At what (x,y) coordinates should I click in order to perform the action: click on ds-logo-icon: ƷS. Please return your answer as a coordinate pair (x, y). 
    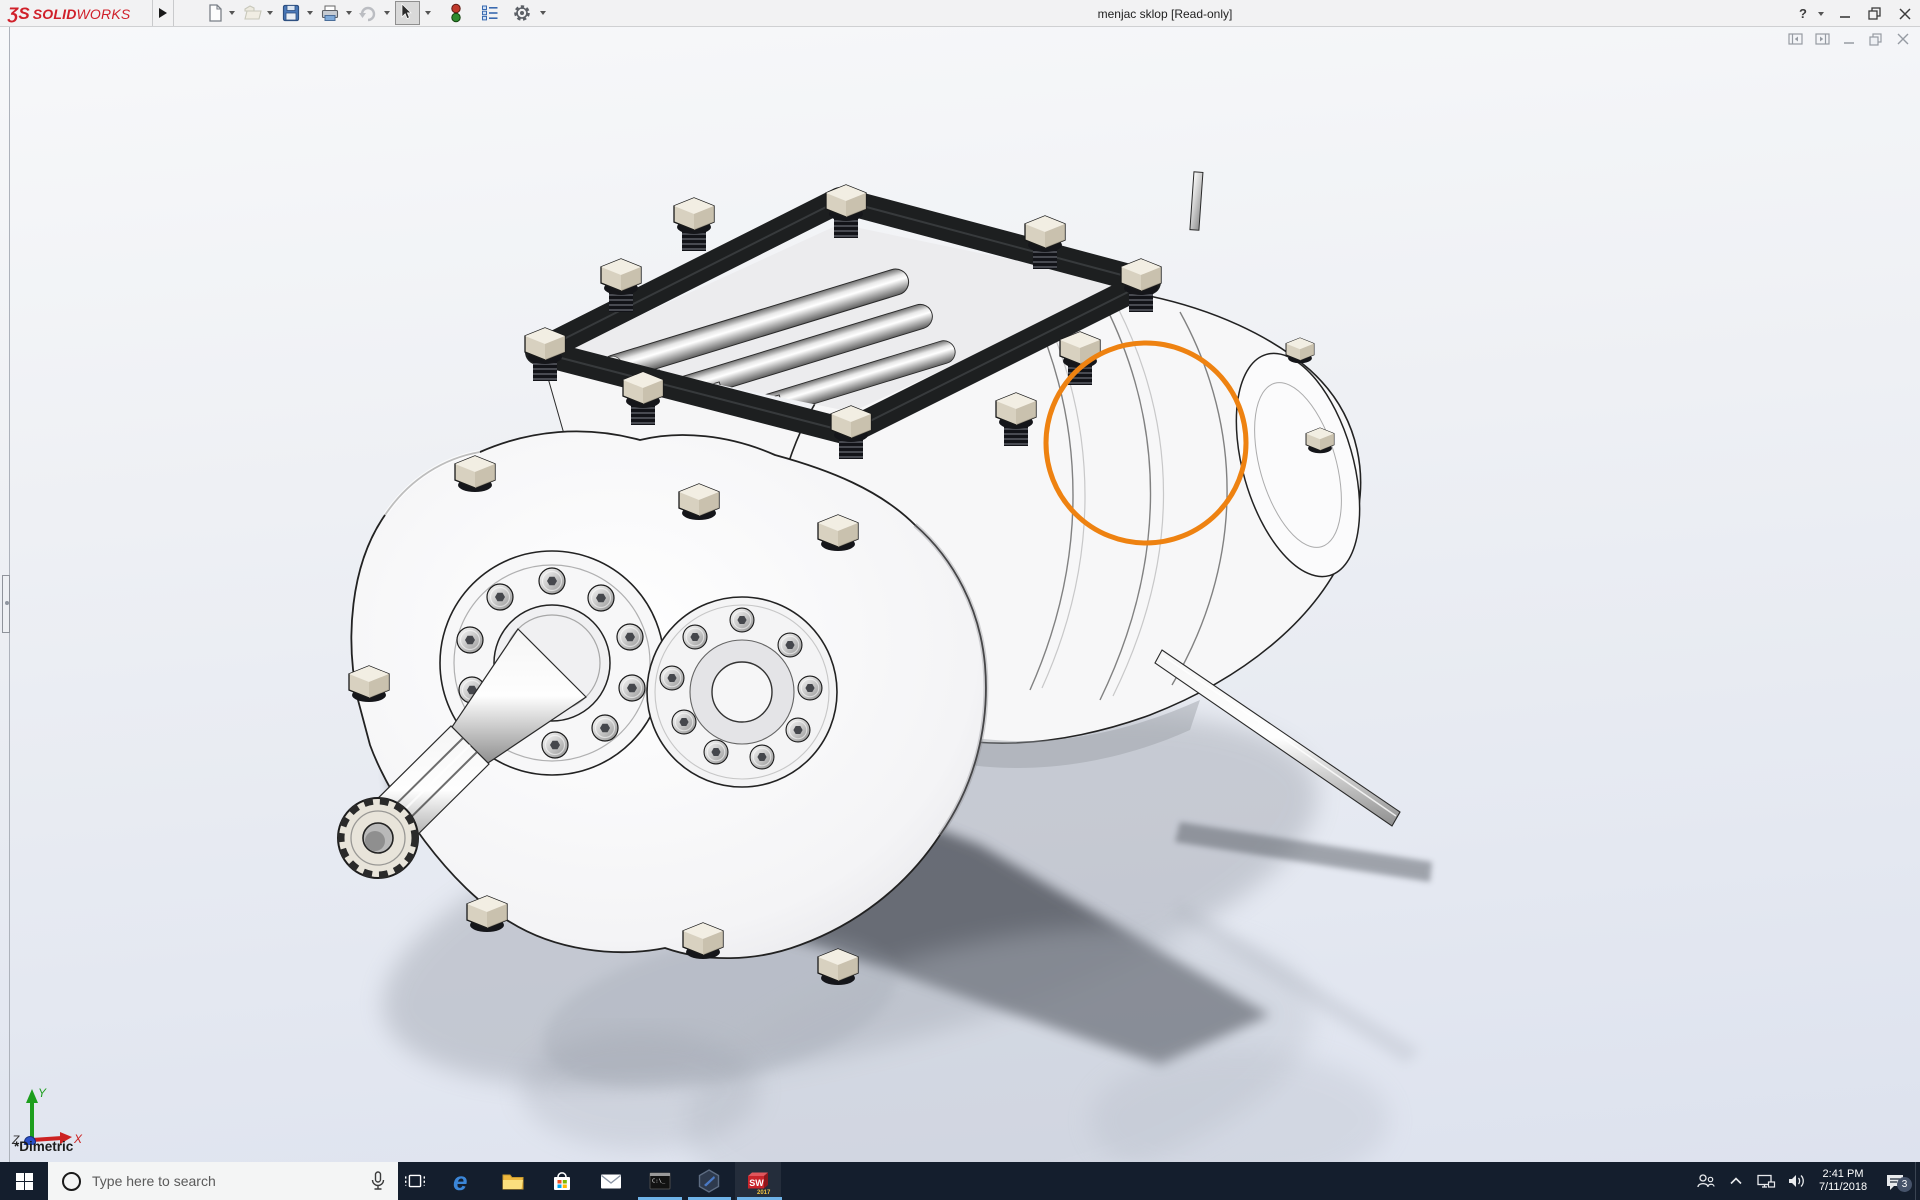
    Looking at the image, I should click on (19, 13).